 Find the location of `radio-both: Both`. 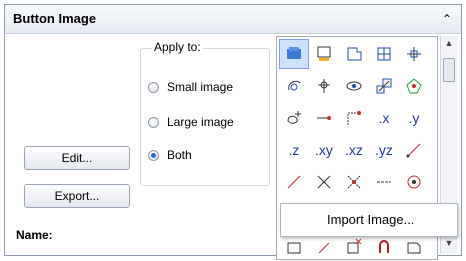

radio-both: Both is located at coordinates (170, 155).